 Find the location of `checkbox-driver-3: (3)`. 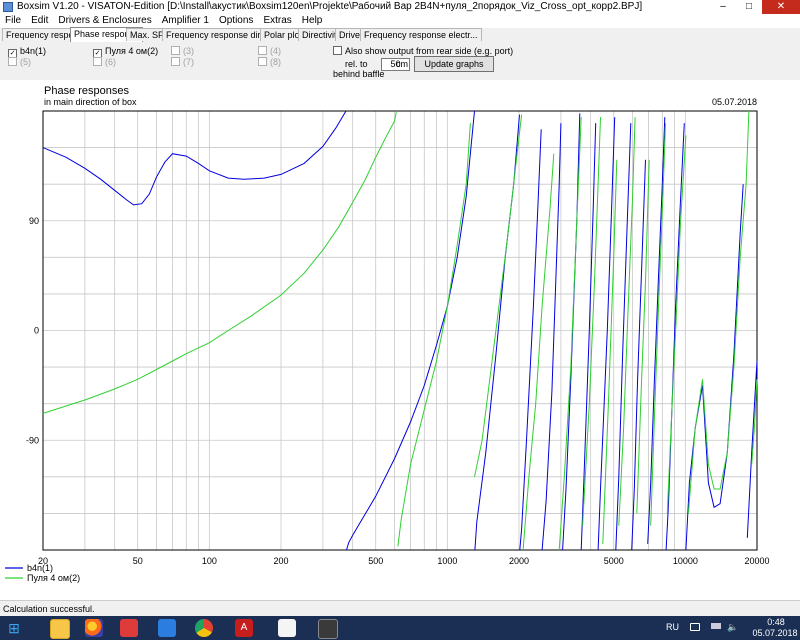

checkbox-driver-3: (3) is located at coordinates (182, 51).